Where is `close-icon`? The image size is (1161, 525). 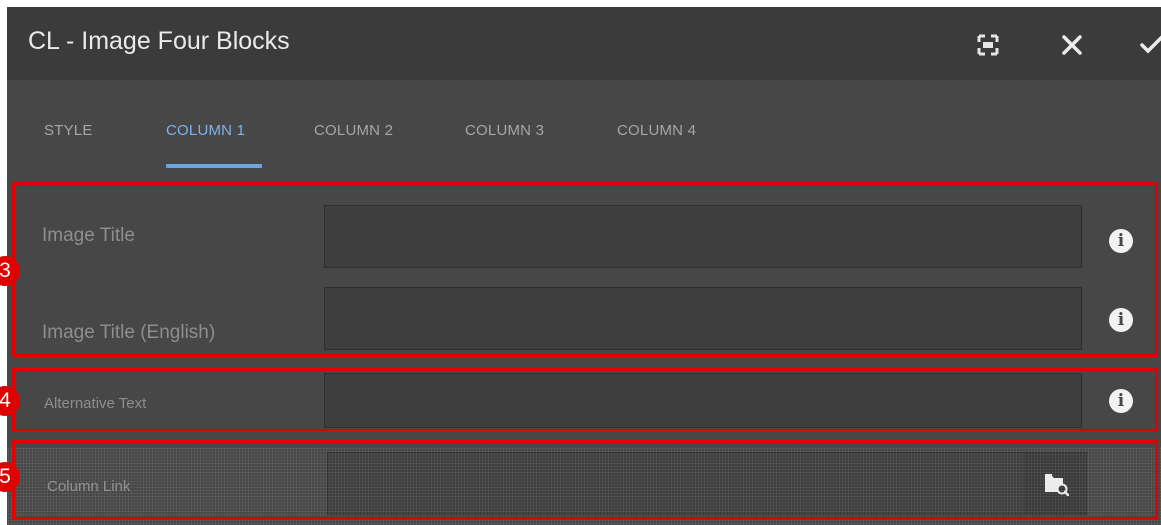 close-icon is located at coordinates (1072, 45).